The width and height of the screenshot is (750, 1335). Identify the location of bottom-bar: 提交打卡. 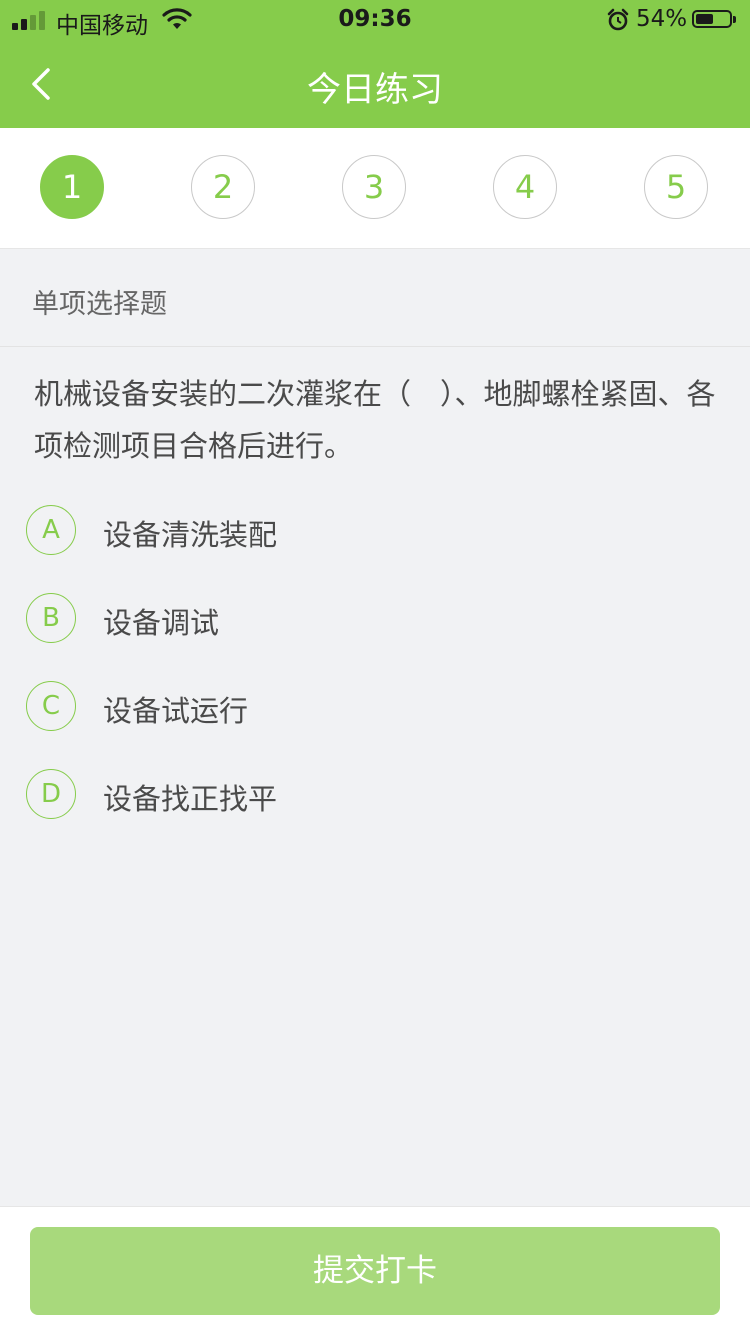
(375, 1270).